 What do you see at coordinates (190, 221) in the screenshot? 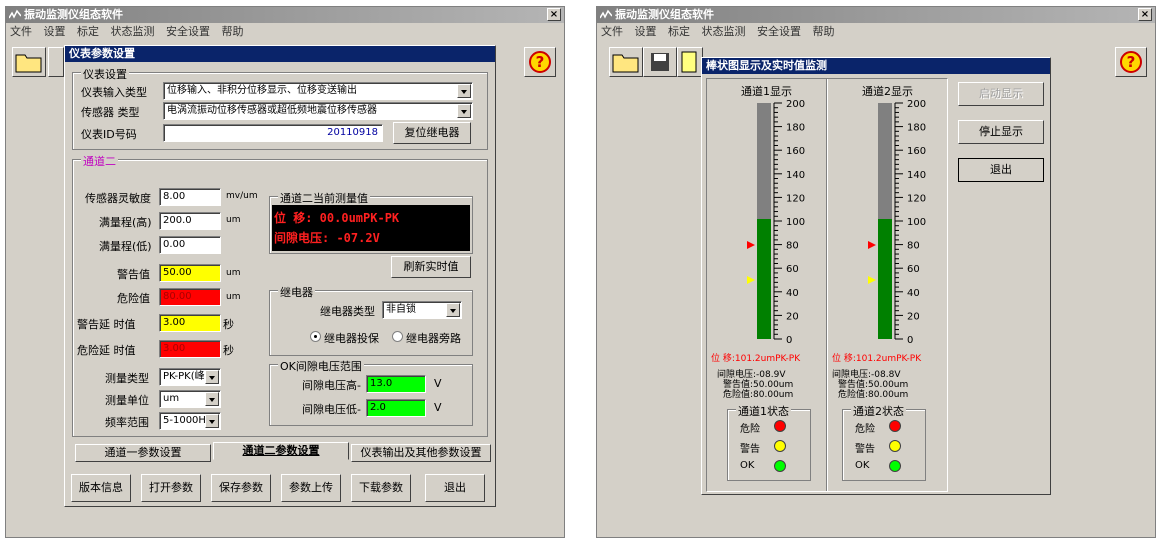
I see `range-high-input: 200.0` at bounding box center [190, 221].